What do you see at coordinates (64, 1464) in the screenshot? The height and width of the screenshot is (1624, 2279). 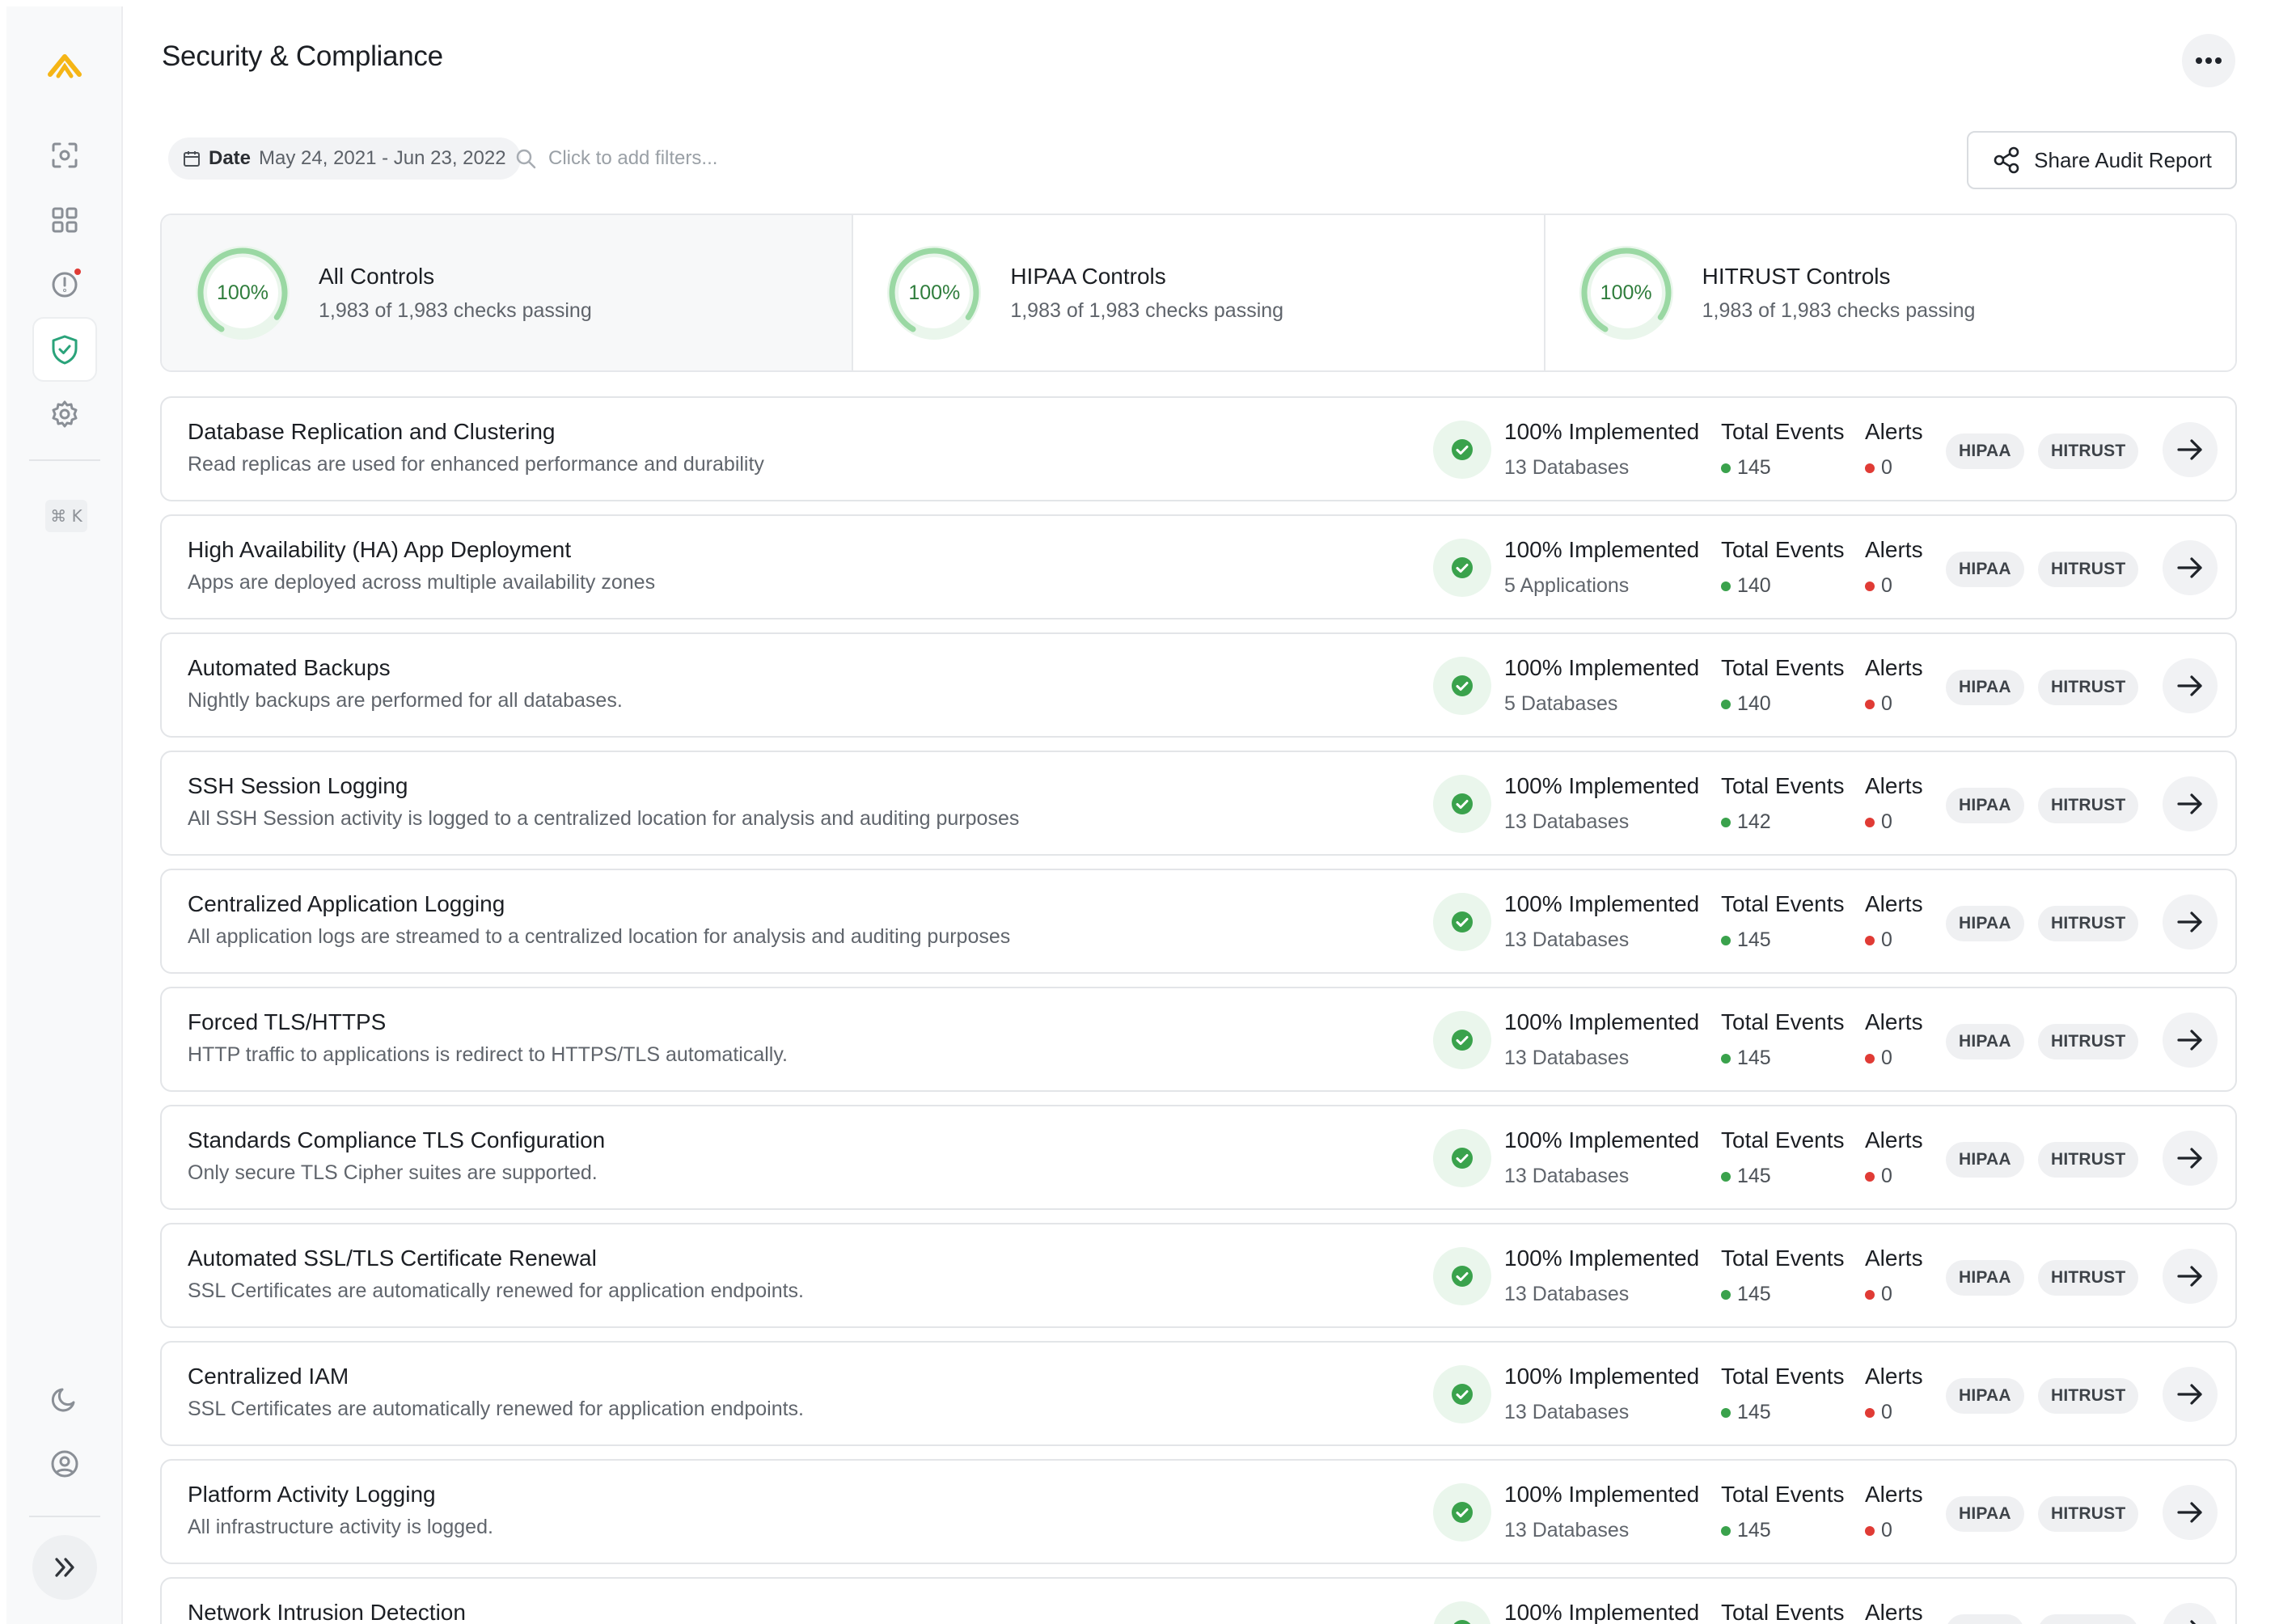 I see `user-icon` at bounding box center [64, 1464].